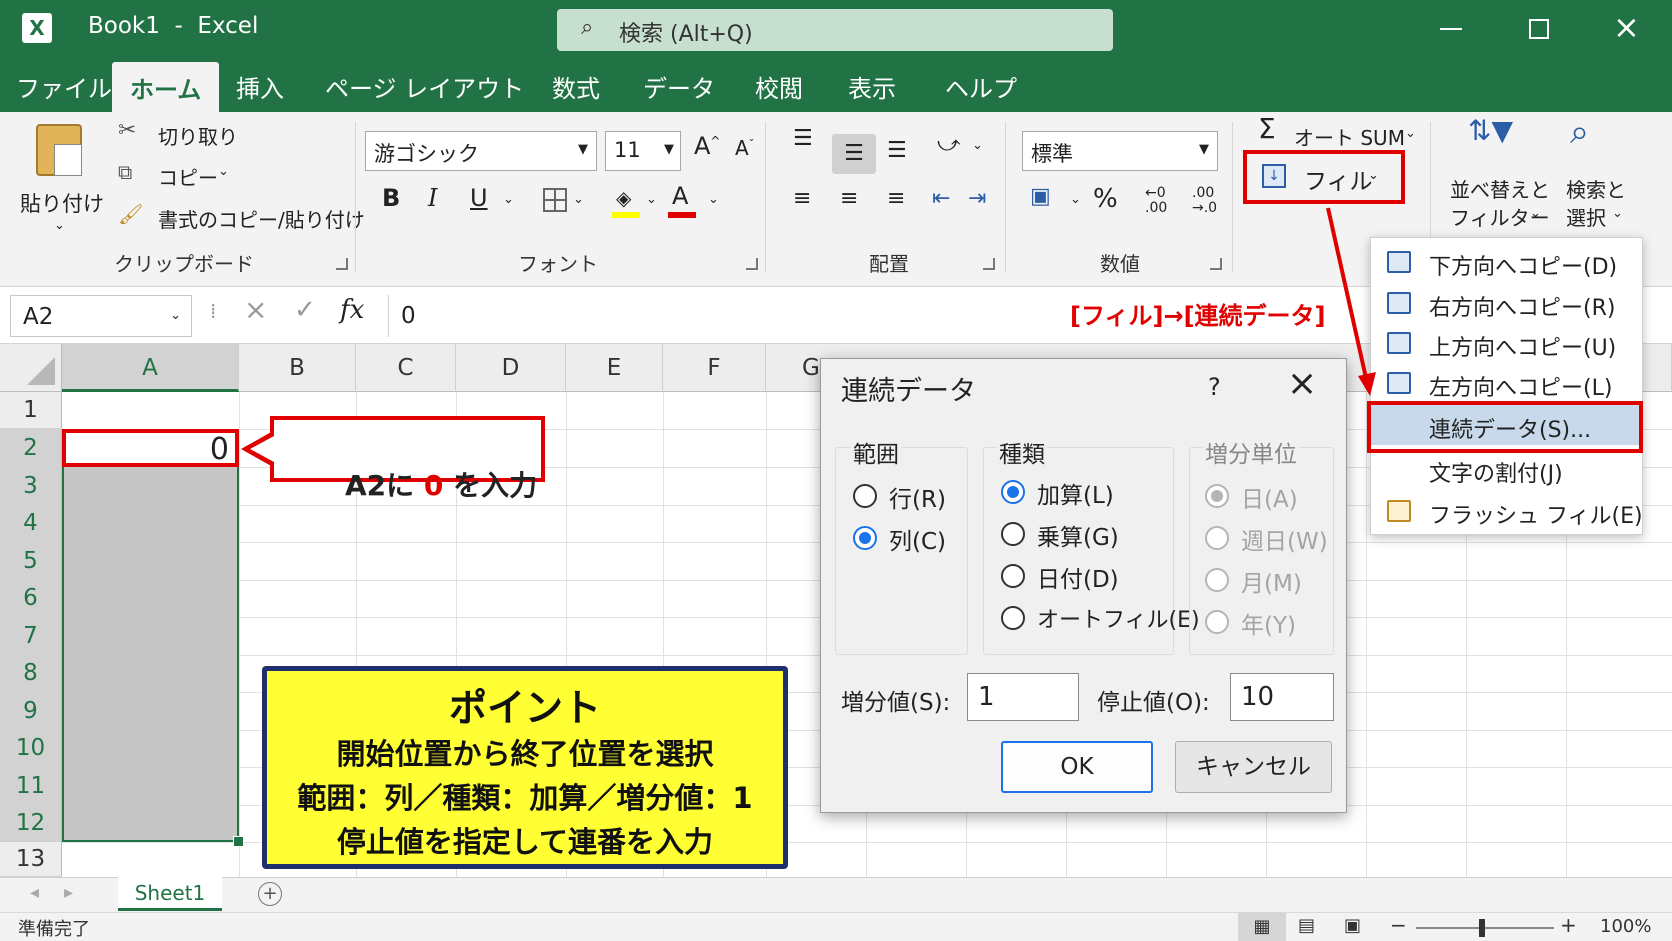 The width and height of the screenshot is (1672, 941). Describe the element at coordinates (260, 86) in the screenshot. I see `tab-insert: 挿入` at that location.